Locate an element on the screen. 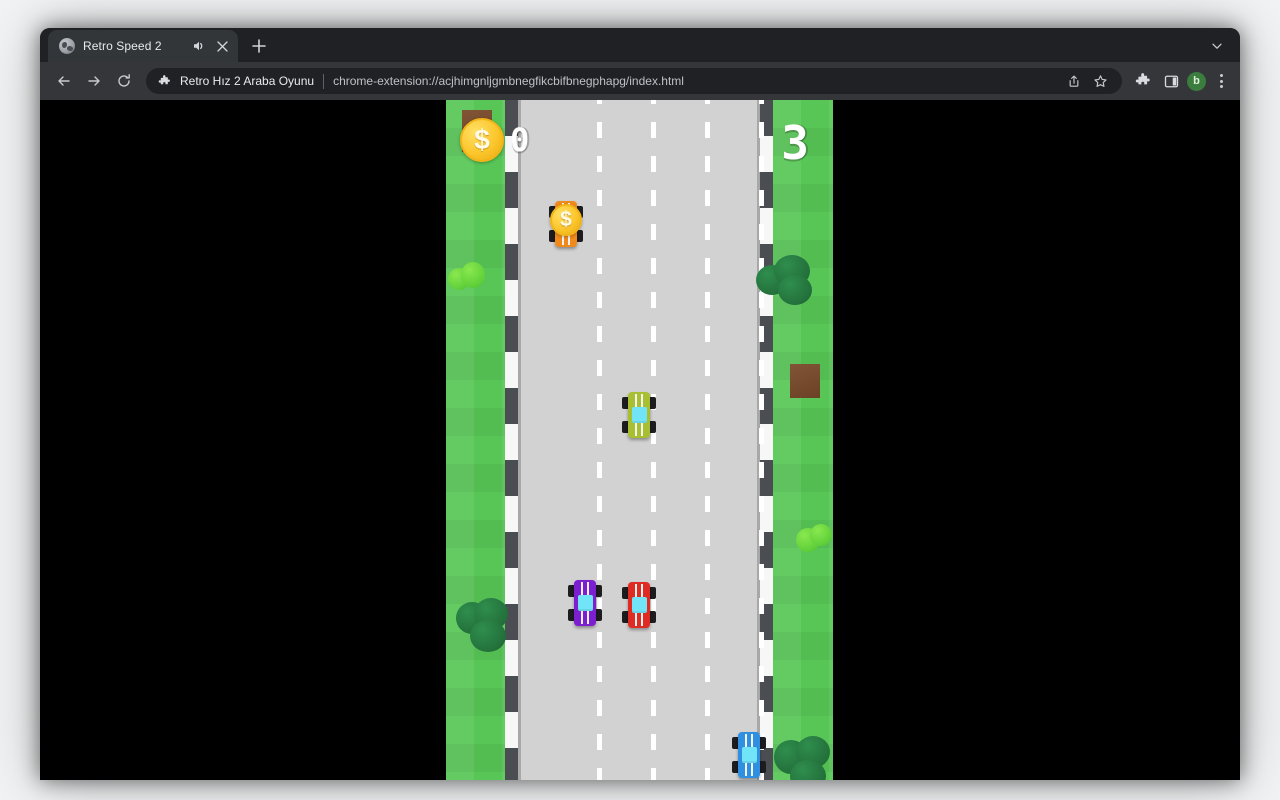  olive-car is located at coordinates (639, 415).